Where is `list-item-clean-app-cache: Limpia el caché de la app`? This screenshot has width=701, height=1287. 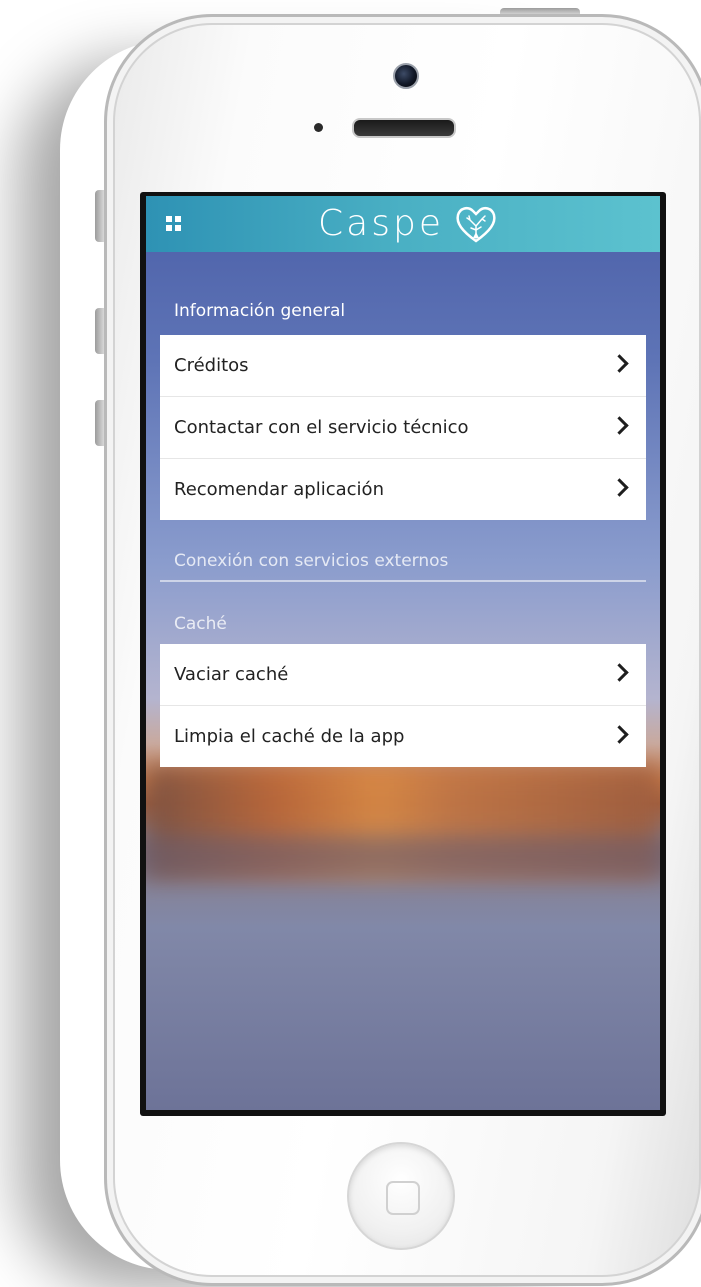
list-item-clean-app-cache: Limpia el caché de la app is located at coordinates (403, 736).